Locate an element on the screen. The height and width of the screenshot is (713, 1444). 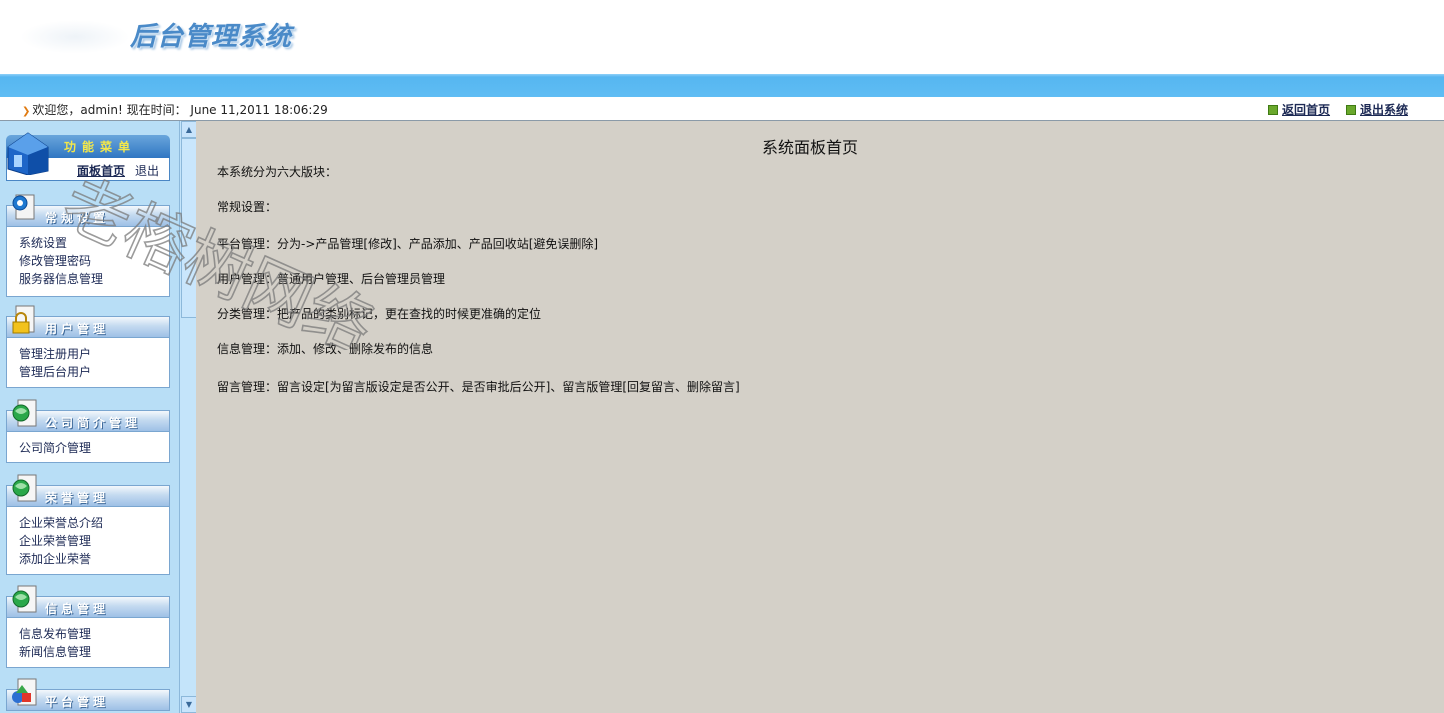
group-body: 公司简介管理 is located at coordinates (88, 447).